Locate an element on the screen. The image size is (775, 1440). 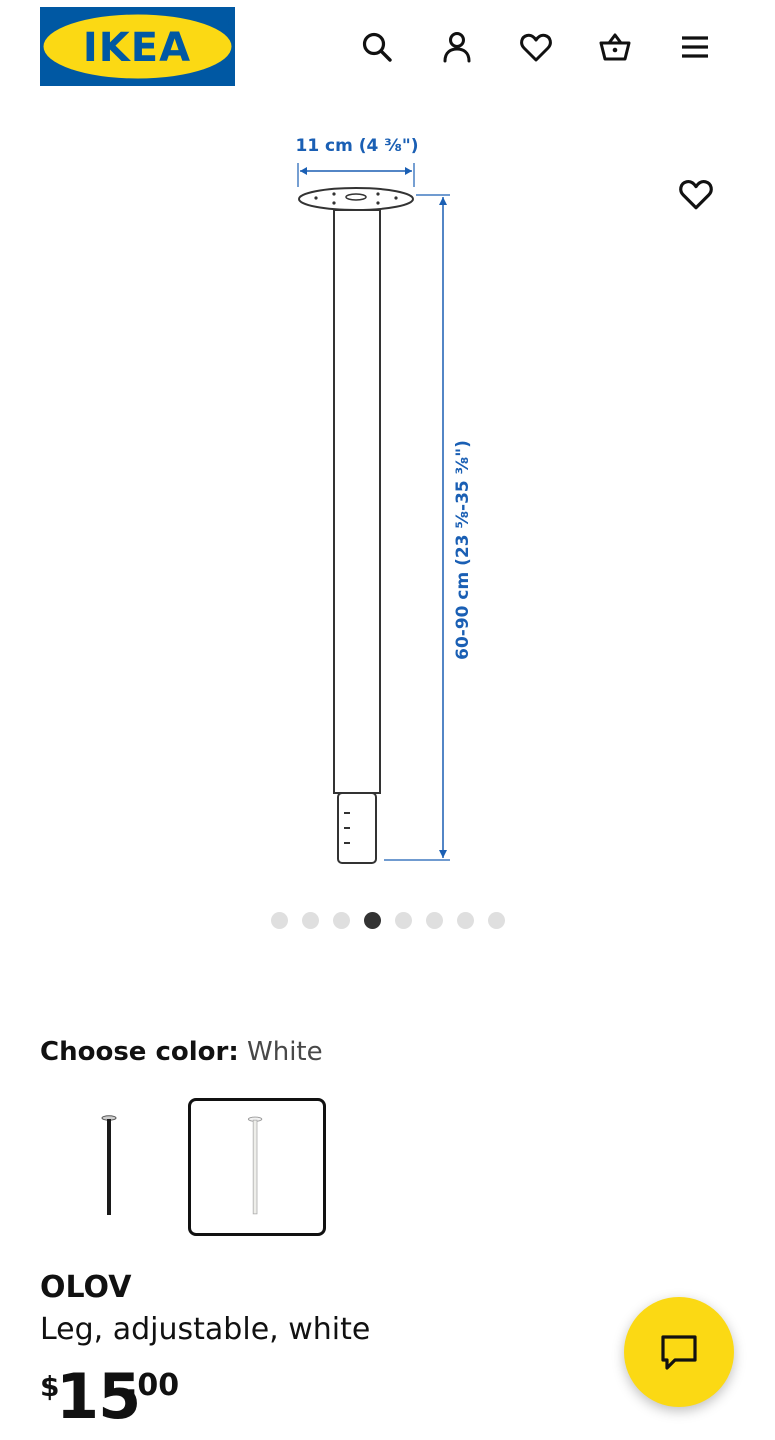
search-icon is located at coordinates (377, 47).